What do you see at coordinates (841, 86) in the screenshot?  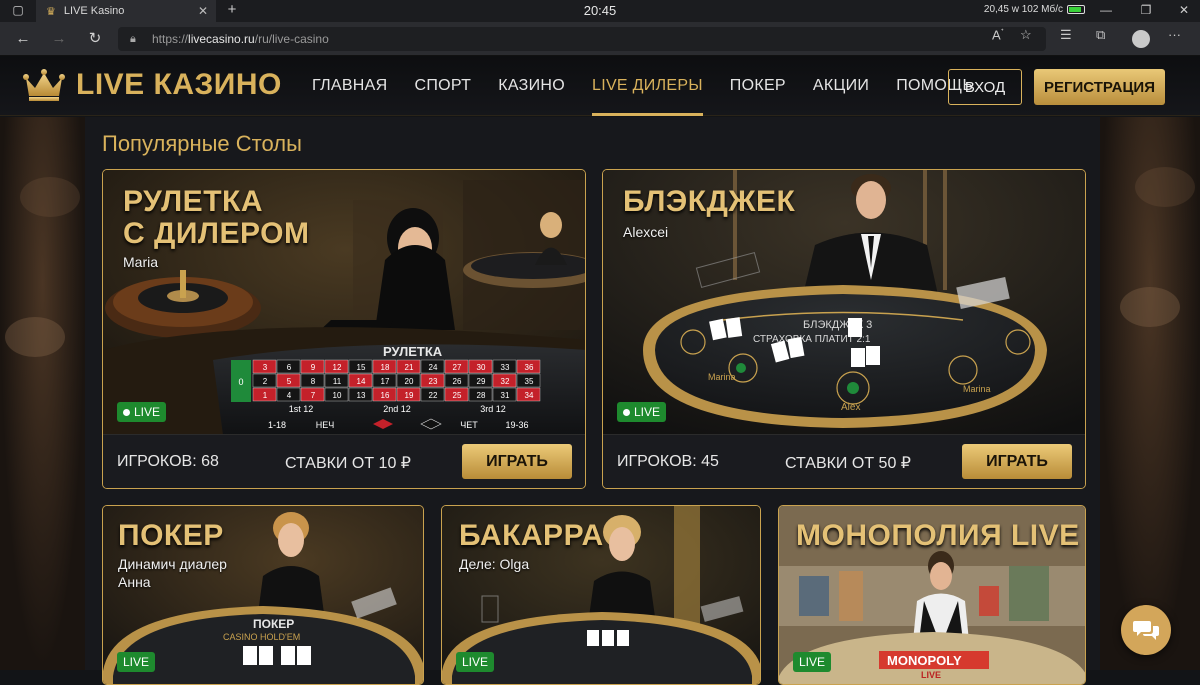 I see `nav-item-promotions: АКЦИИ` at bounding box center [841, 86].